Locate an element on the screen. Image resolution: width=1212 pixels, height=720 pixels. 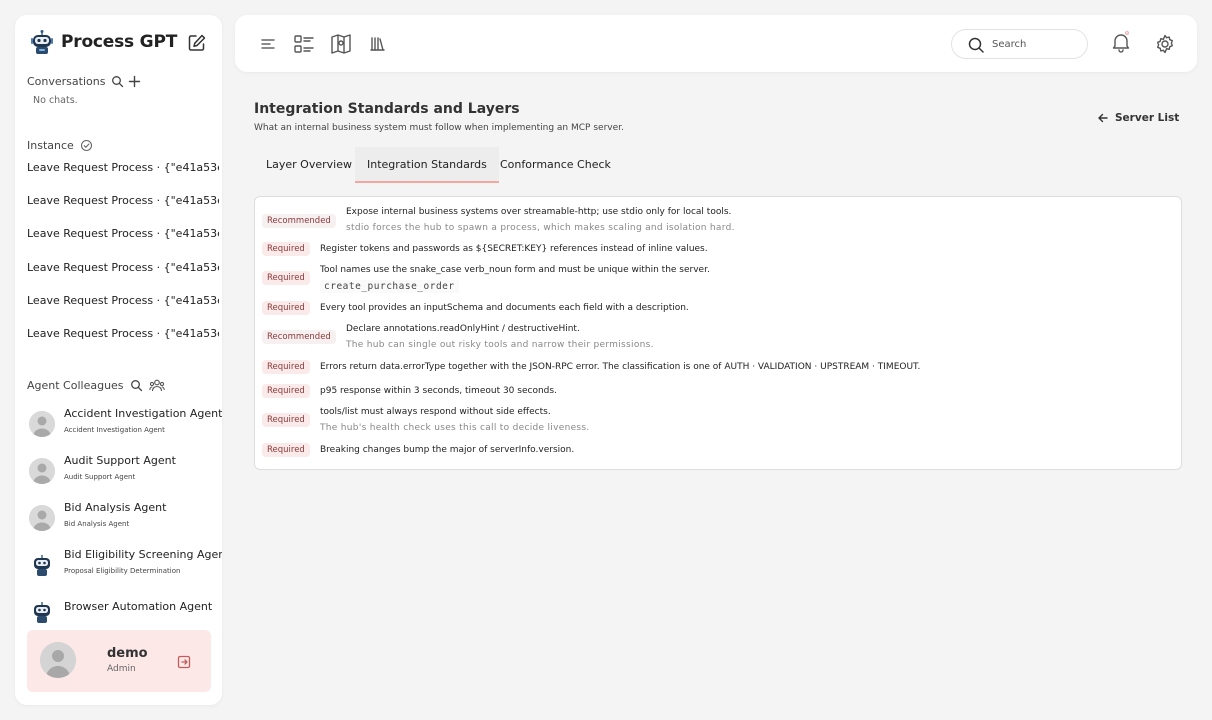
add-icon is located at coordinates (134, 81).